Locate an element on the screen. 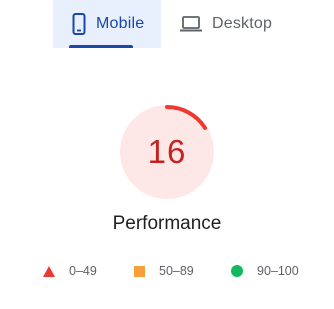 Image resolution: width=334 pixels, height=309 pixels. tab-desktop-label: Desktop is located at coordinates (242, 23).